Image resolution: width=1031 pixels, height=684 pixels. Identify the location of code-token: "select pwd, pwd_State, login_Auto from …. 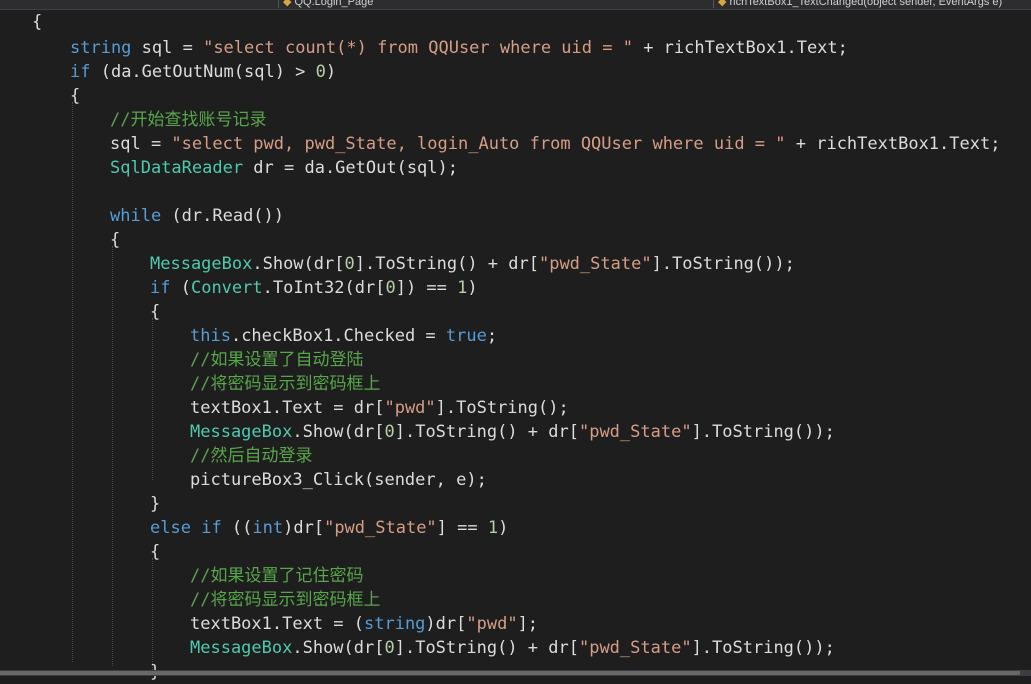
(478, 144).